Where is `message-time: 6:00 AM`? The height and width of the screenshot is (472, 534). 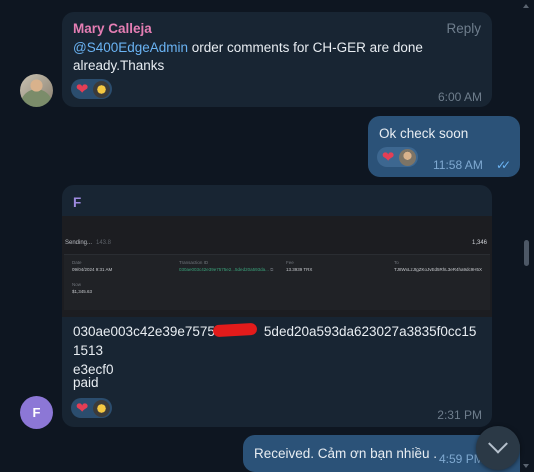
message-time: 6:00 AM is located at coordinates (459, 97).